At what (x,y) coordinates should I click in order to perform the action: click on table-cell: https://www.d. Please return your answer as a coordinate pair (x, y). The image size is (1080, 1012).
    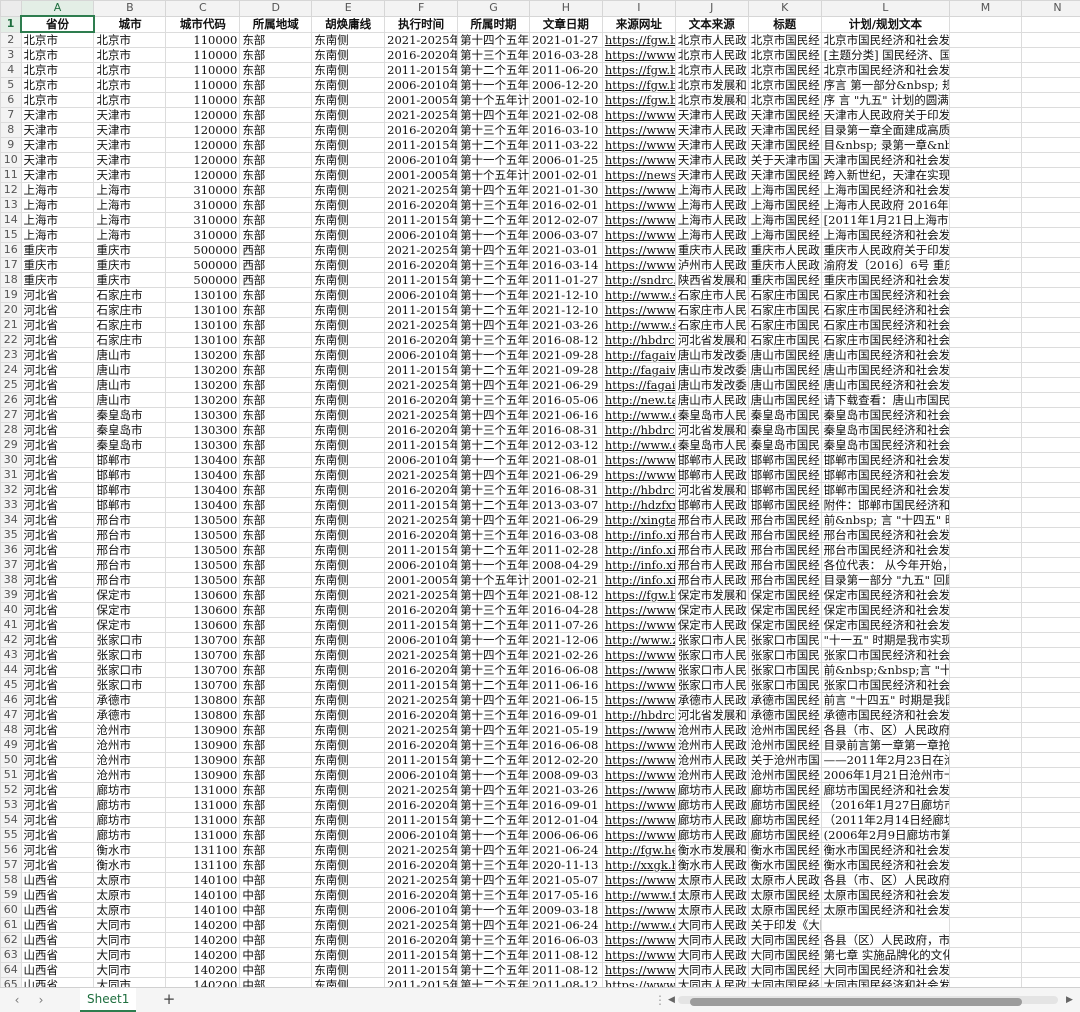
    Looking at the image, I should click on (638, 955).